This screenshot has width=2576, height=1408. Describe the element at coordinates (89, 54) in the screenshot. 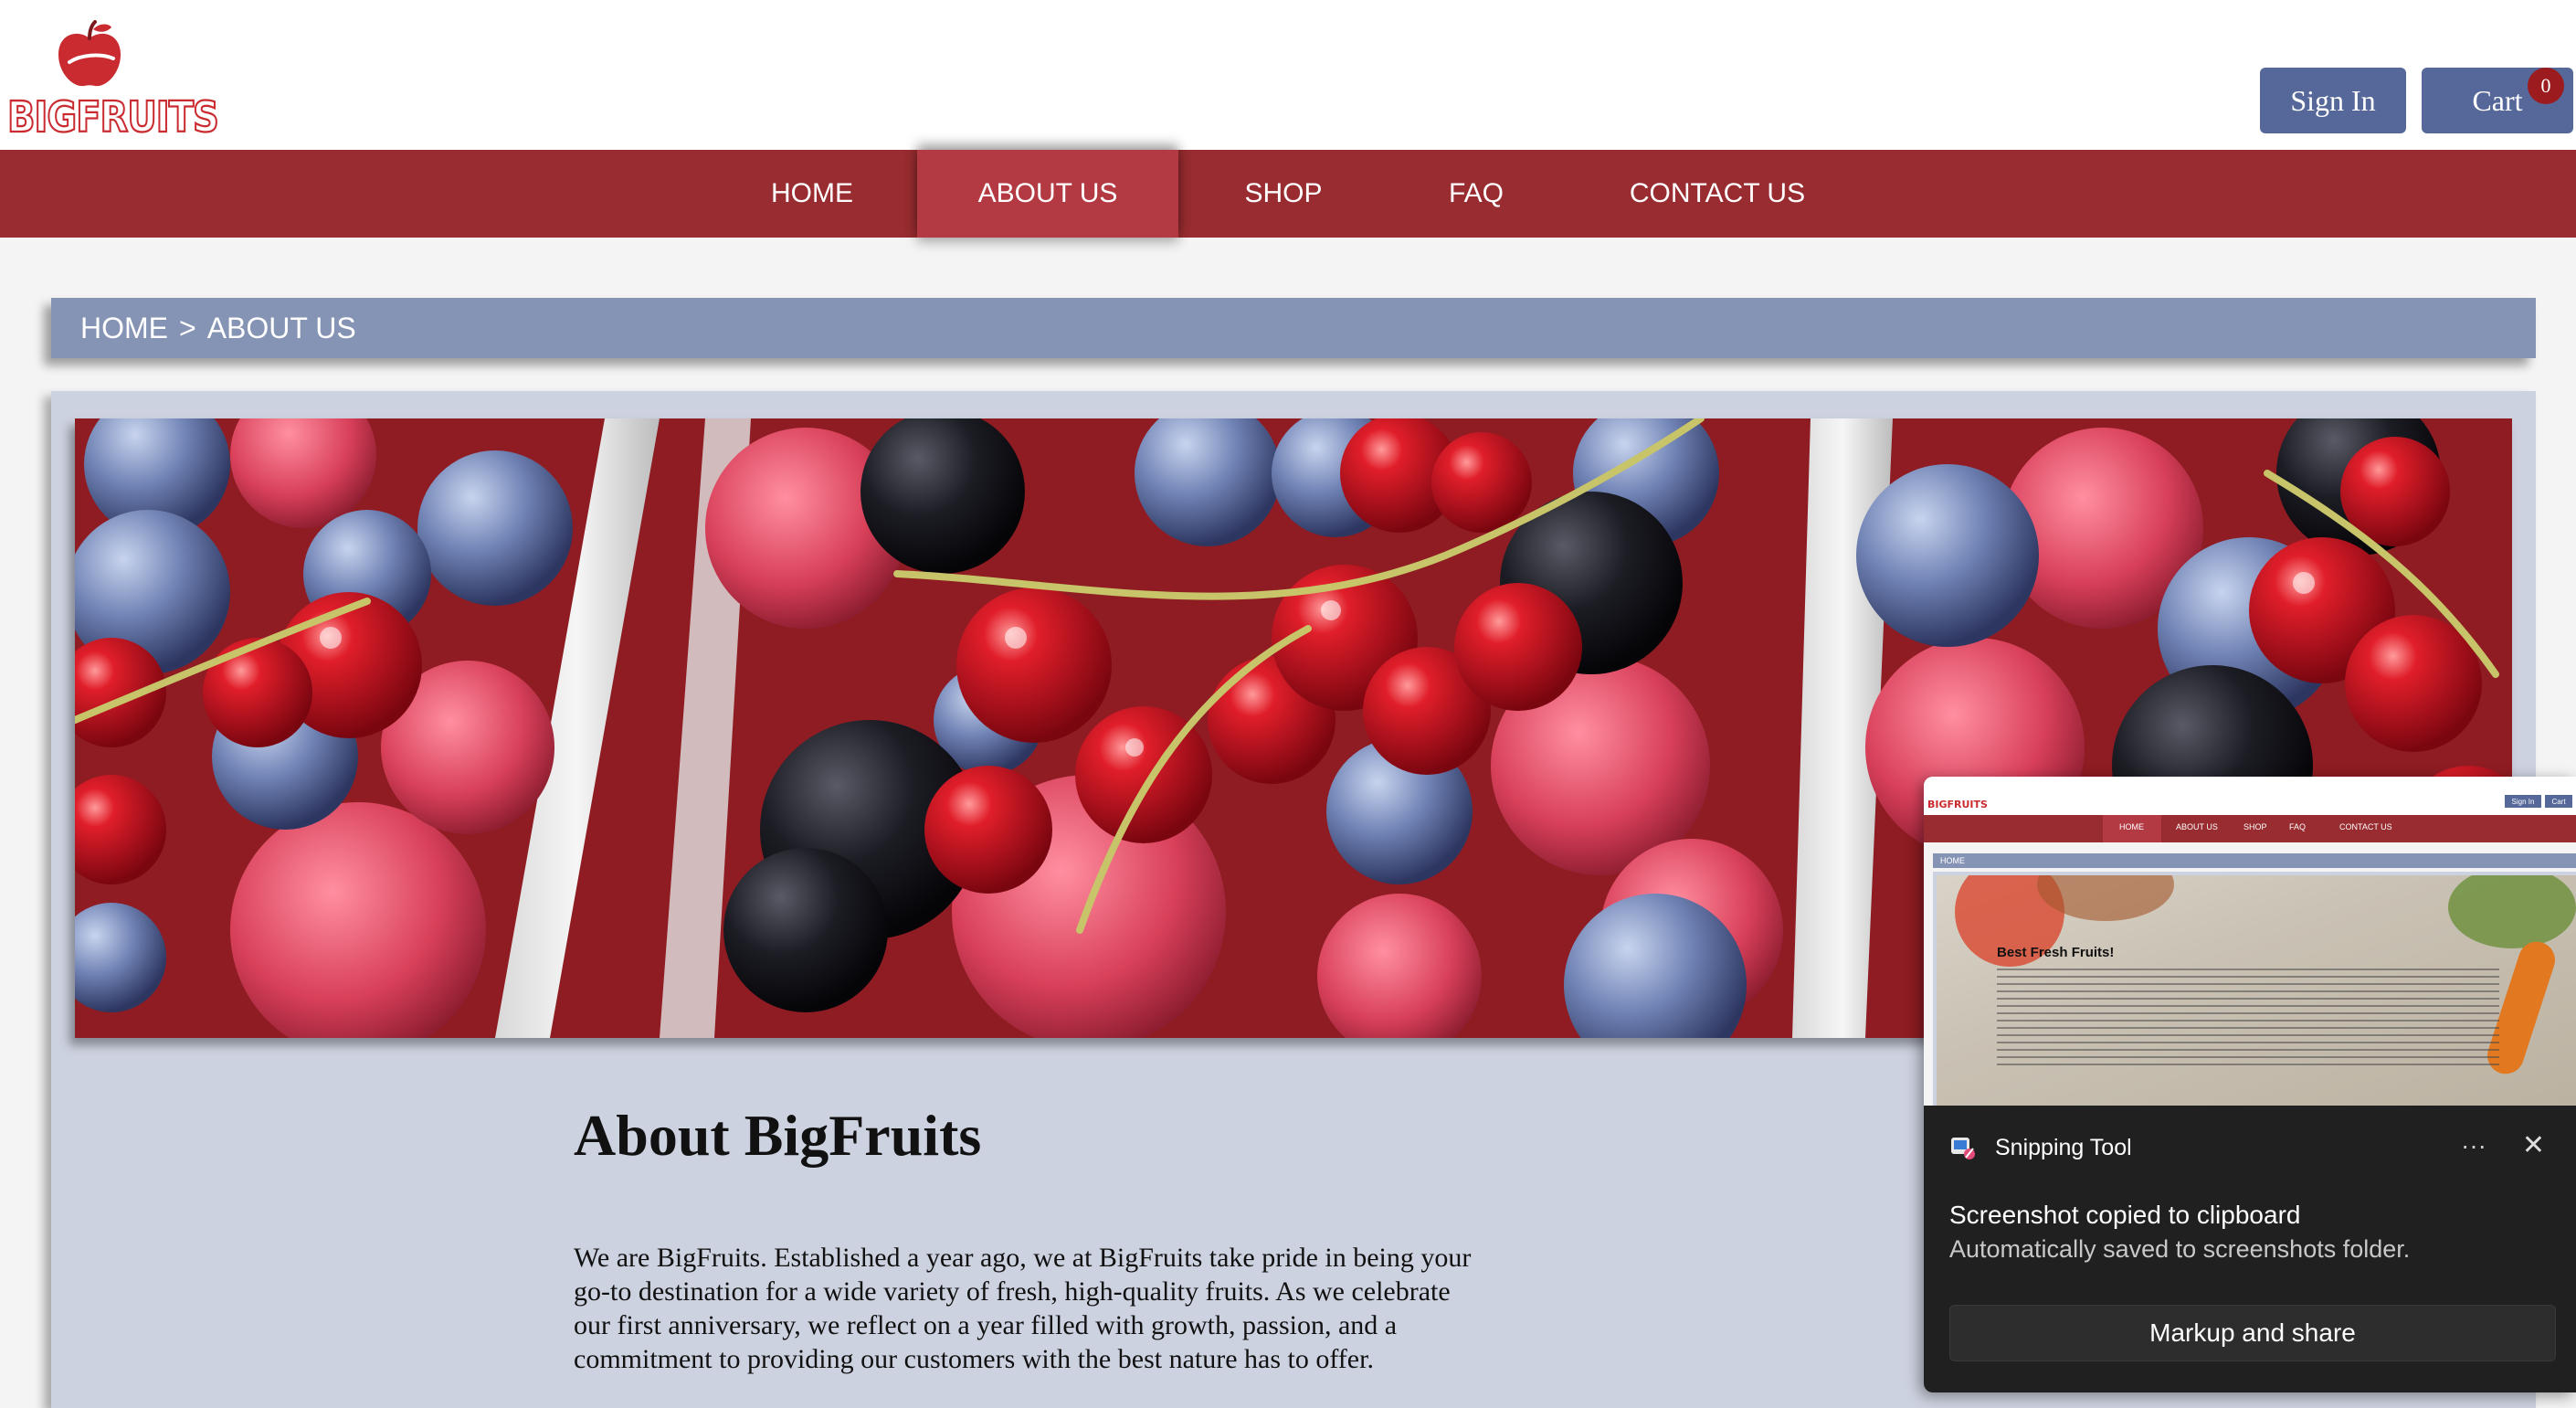

I see `apple-icon` at that location.